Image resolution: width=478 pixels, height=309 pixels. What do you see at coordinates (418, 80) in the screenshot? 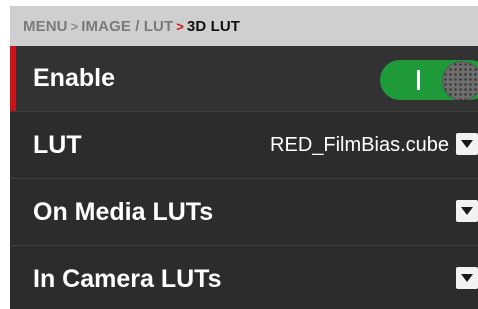
I see `toggle-on-indicator-icon` at bounding box center [418, 80].